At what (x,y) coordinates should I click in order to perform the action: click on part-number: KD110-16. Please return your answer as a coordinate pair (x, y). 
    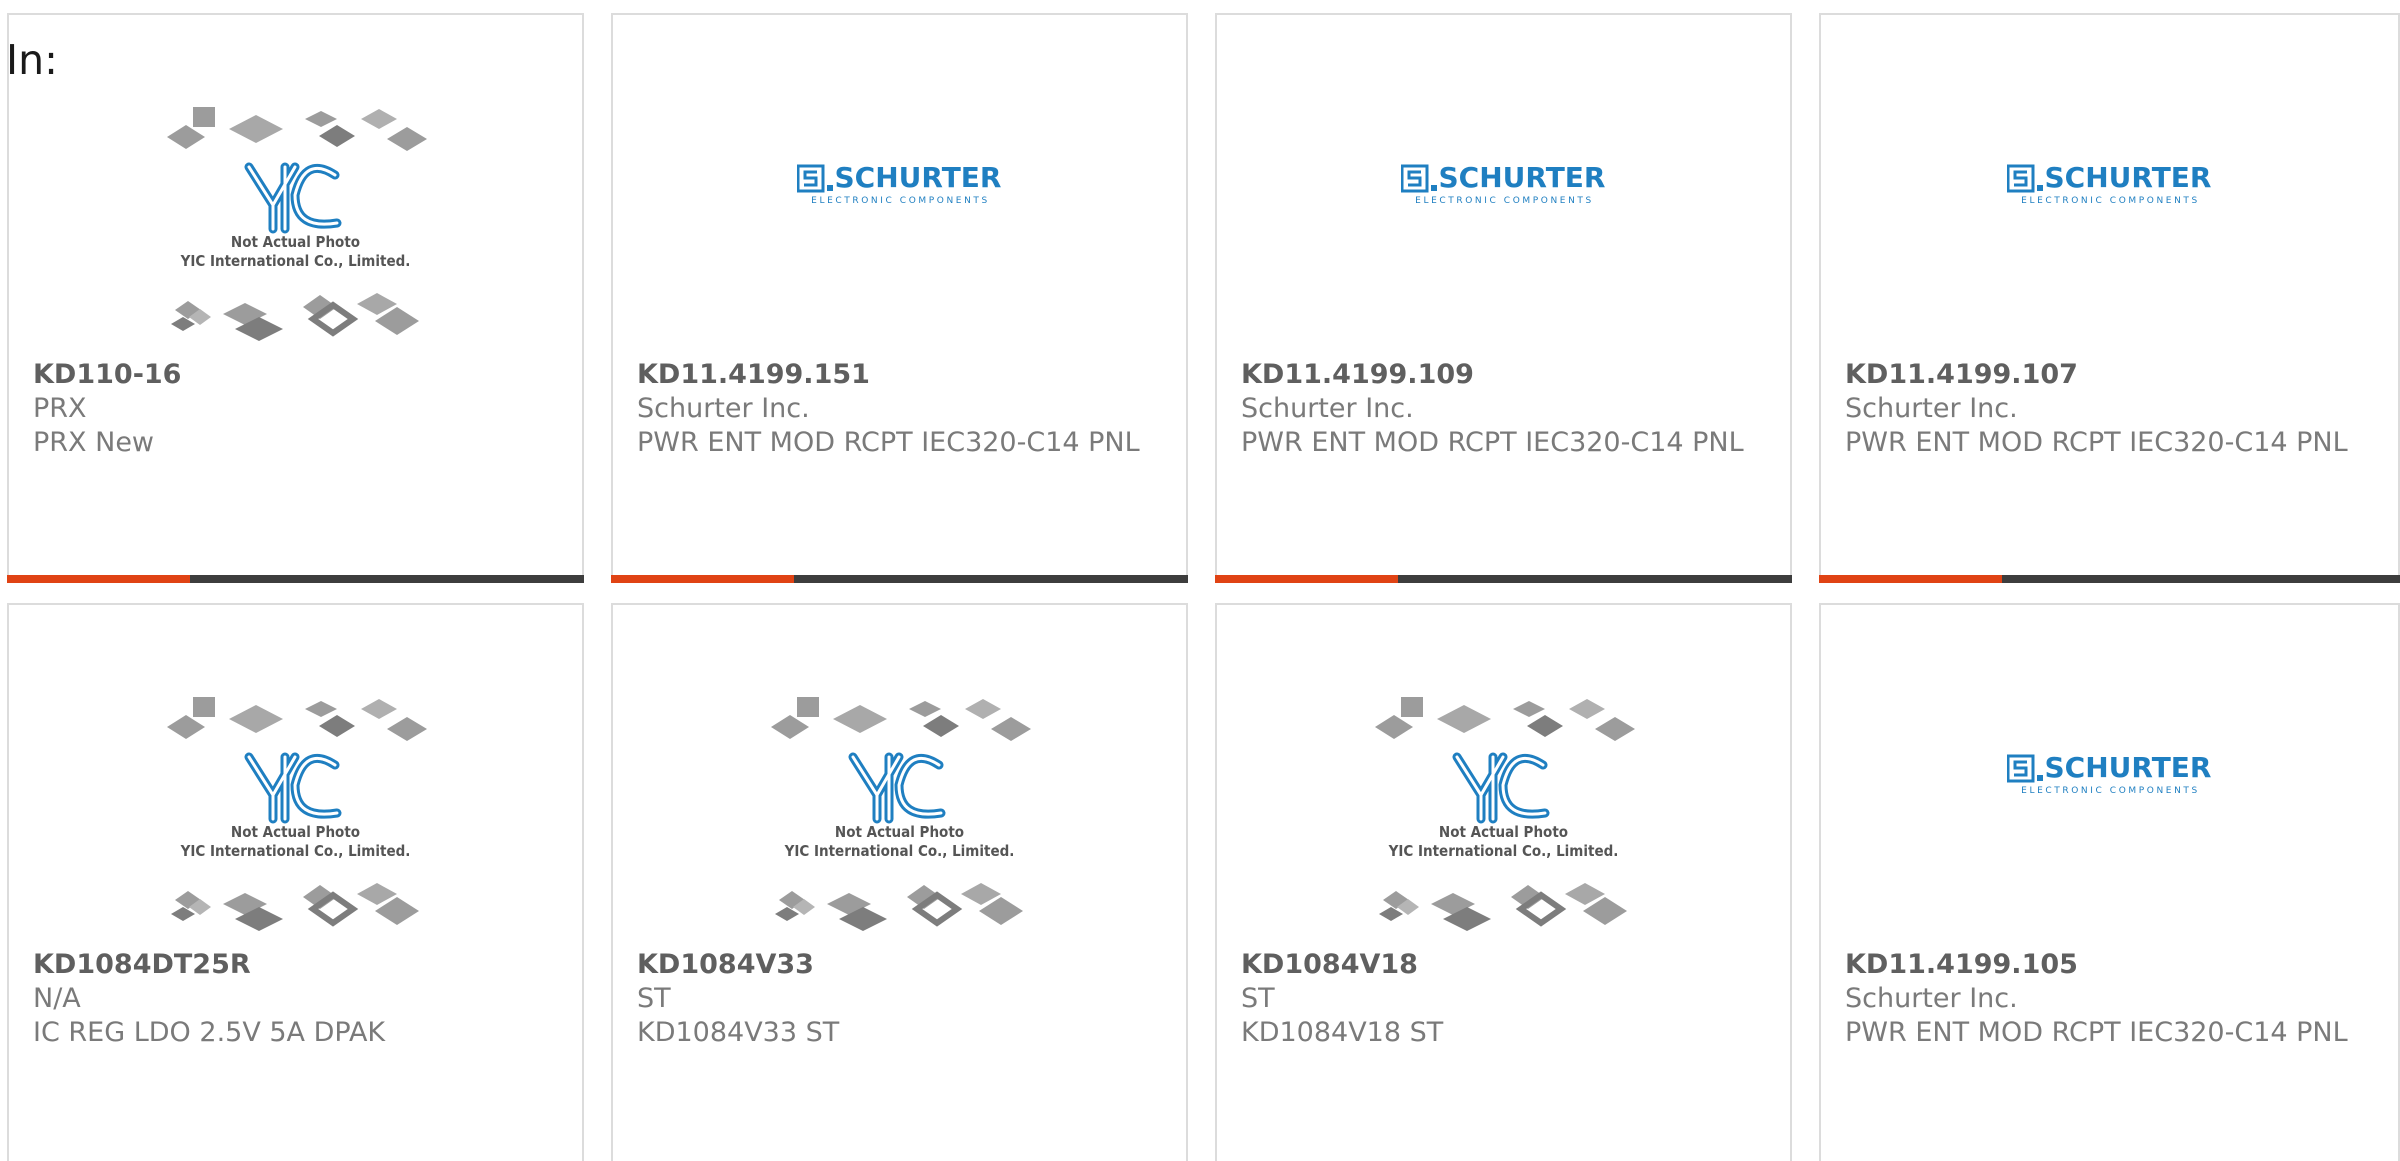
    Looking at the image, I should click on (300, 375).